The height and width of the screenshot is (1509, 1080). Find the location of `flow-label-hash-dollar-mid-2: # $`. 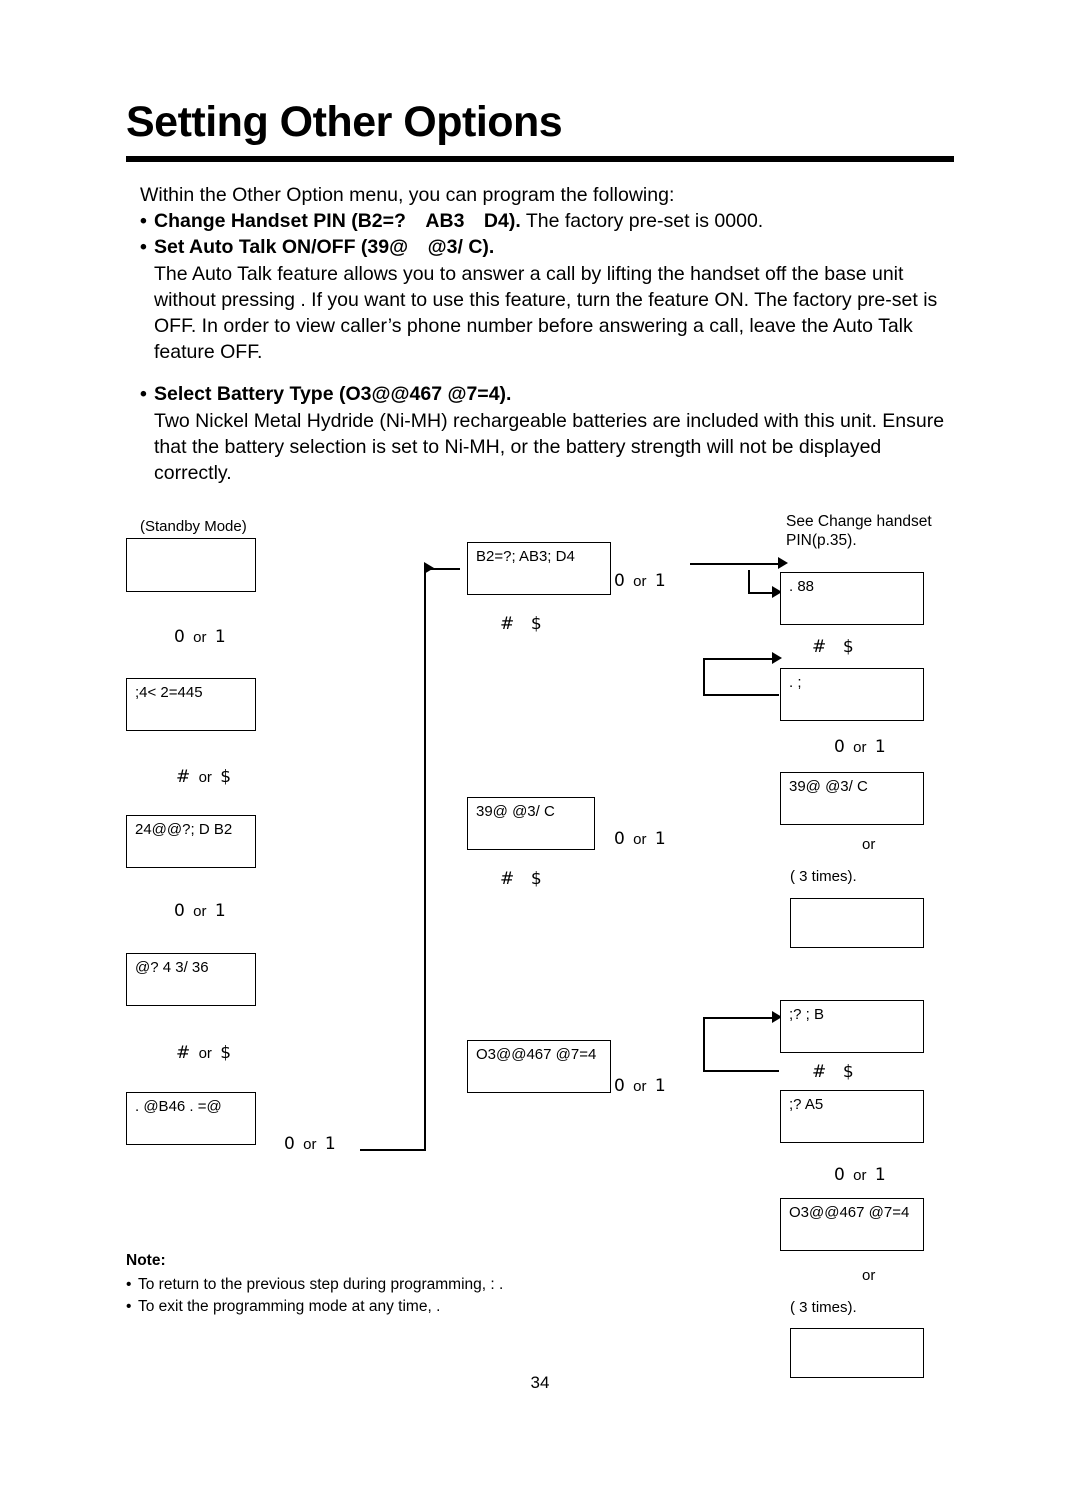

flow-label-hash-dollar-mid-2: # $ is located at coordinates (521, 879).